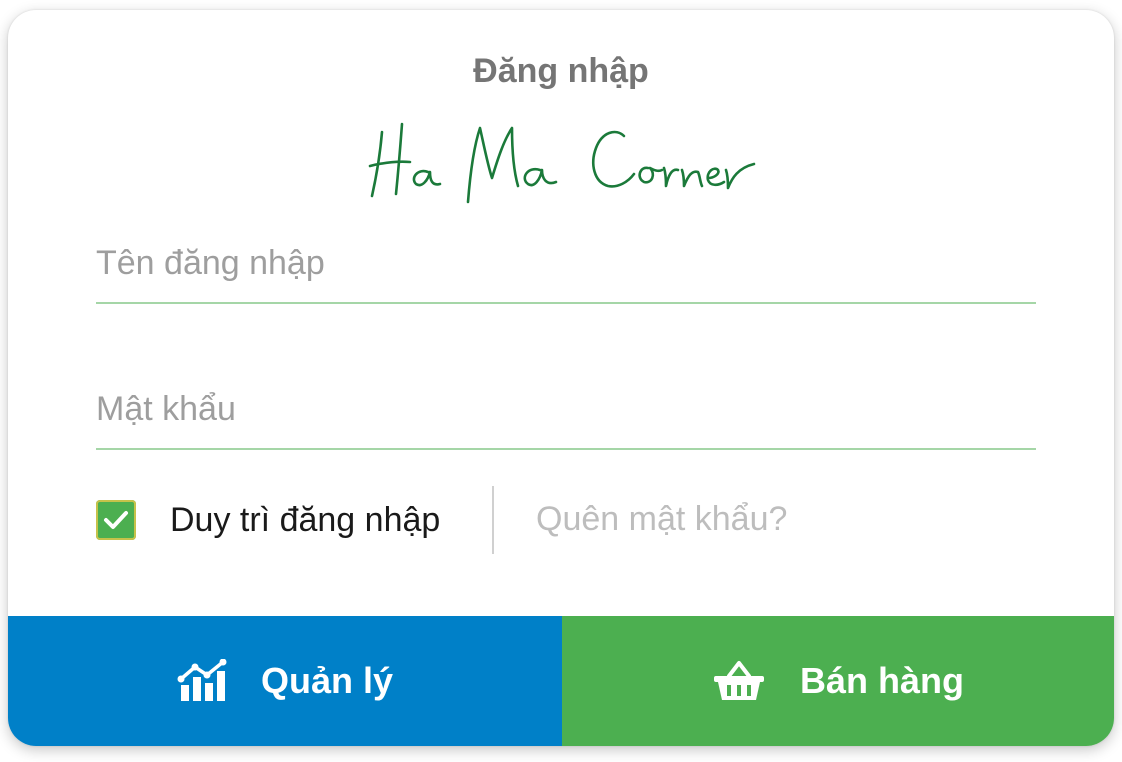  What do you see at coordinates (202, 681) in the screenshot?
I see `bar-chart-icon` at bounding box center [202, 681].